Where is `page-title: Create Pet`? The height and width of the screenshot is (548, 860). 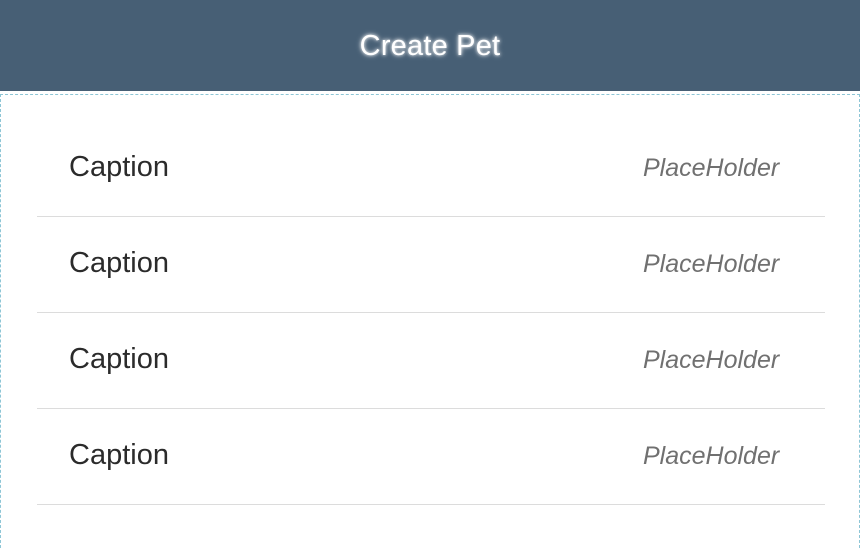
page-title: Create Pet is located at coordinates (430, 46).